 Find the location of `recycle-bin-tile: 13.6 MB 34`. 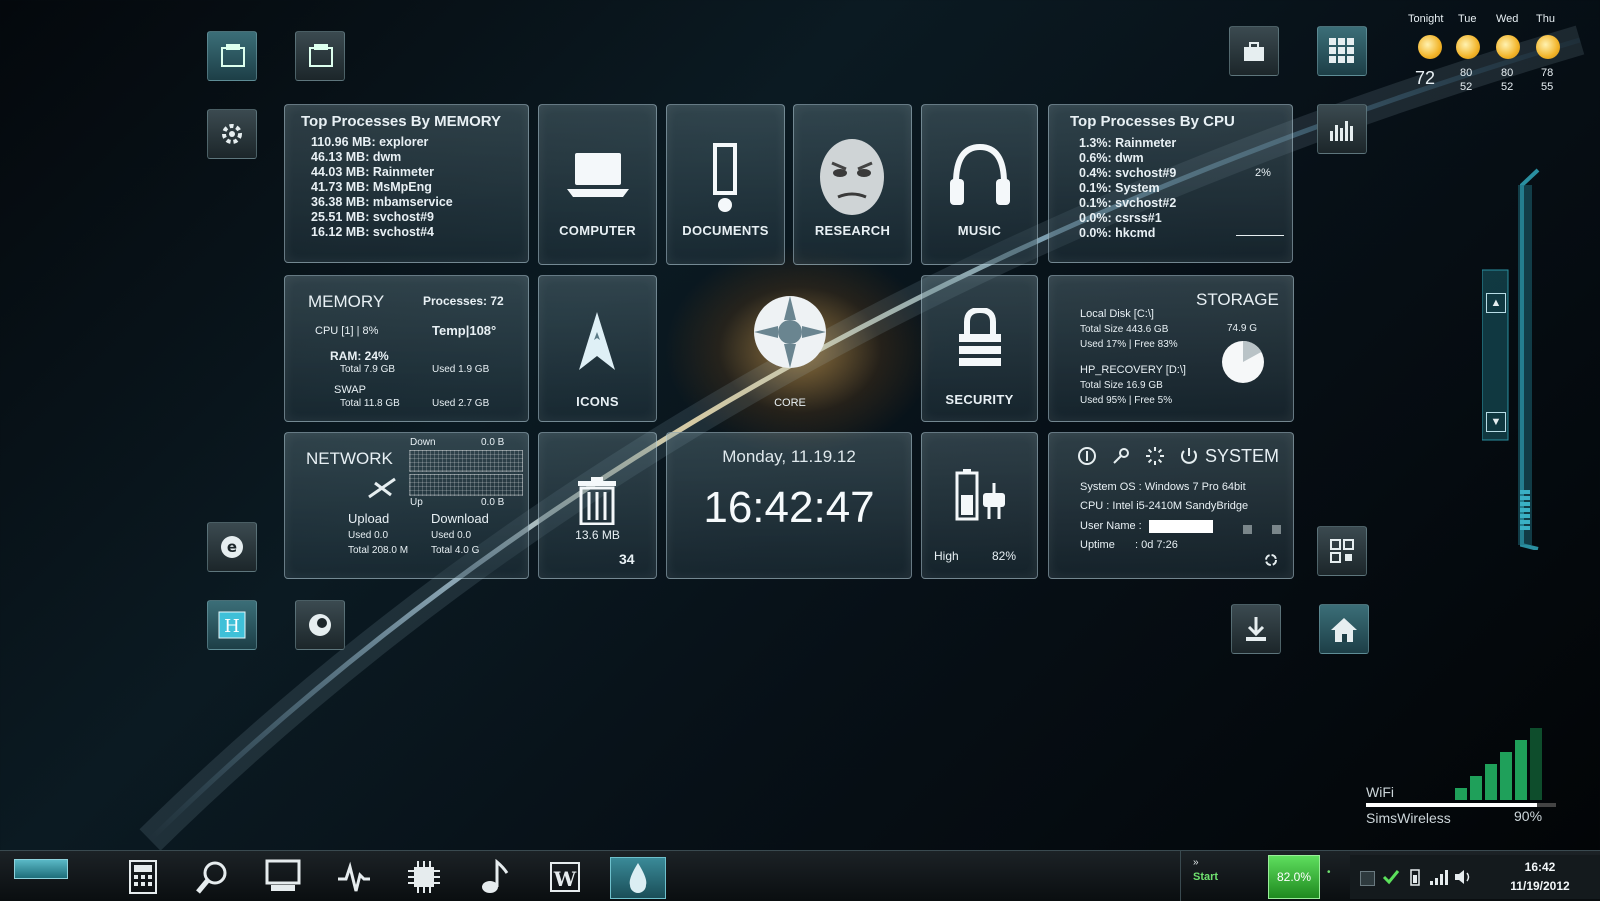

recycle-bin-tile: 13.6 MB 34 is located at coordinates (597, 505).